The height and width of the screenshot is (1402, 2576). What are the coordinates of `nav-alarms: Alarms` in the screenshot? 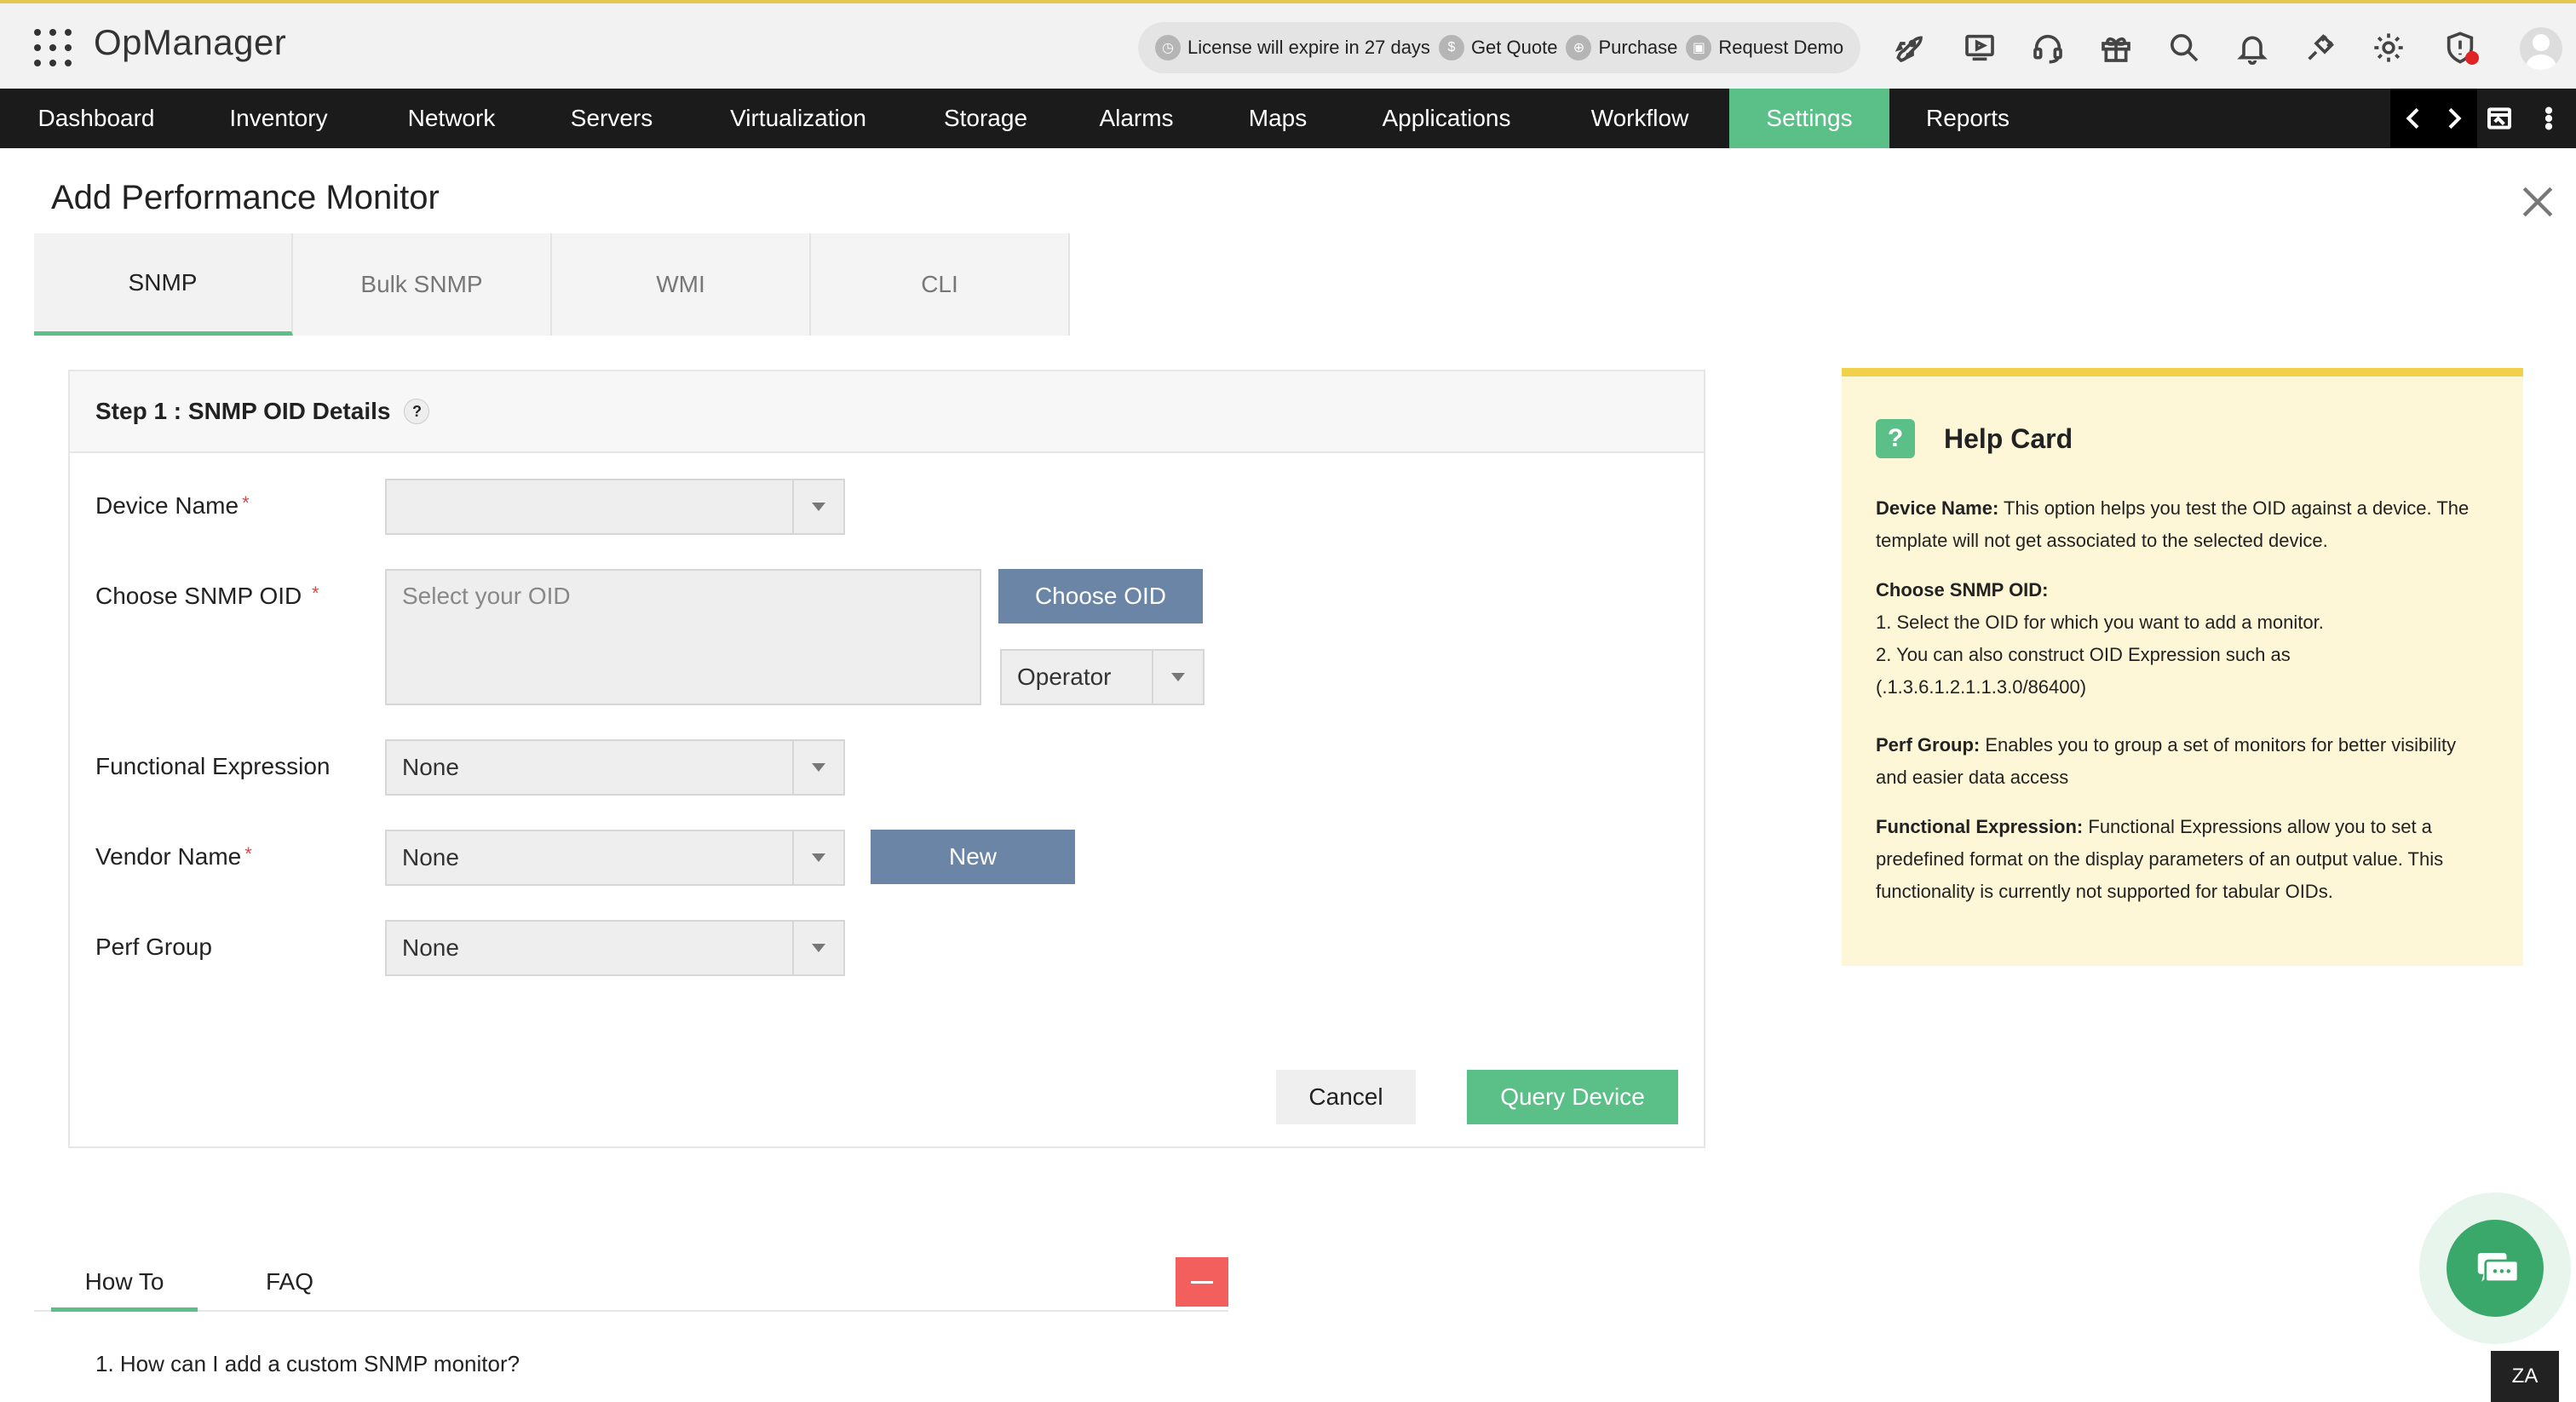 It's located at (1136, 118).